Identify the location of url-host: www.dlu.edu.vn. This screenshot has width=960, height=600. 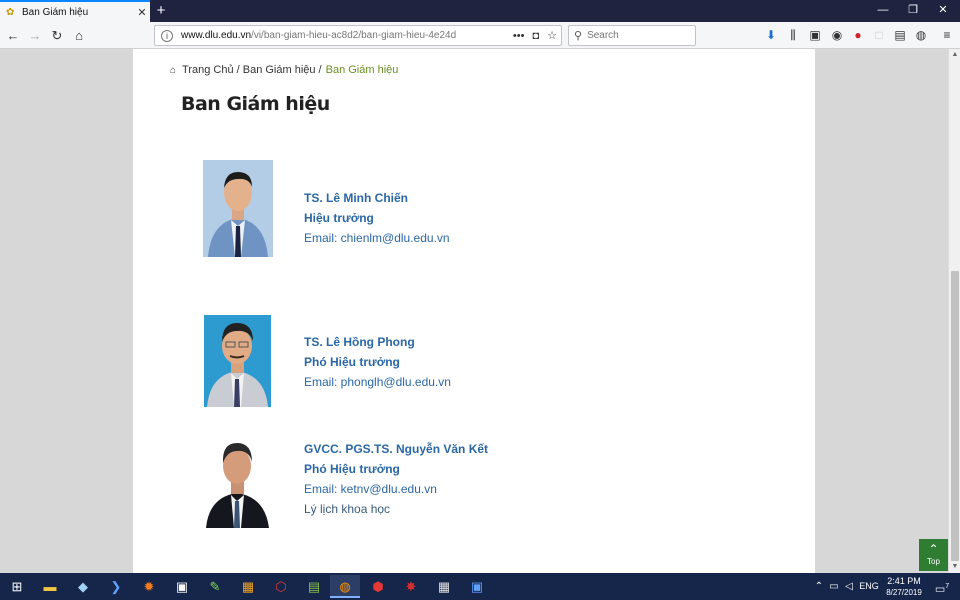
(216, 35).